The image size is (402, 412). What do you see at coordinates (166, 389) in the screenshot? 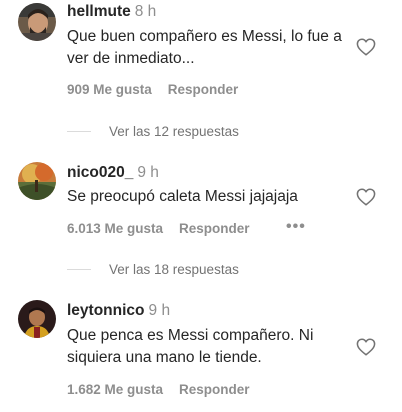
I see `comment-meta: 1.682 Me gusta Responder` at bounding box center [166, 389].